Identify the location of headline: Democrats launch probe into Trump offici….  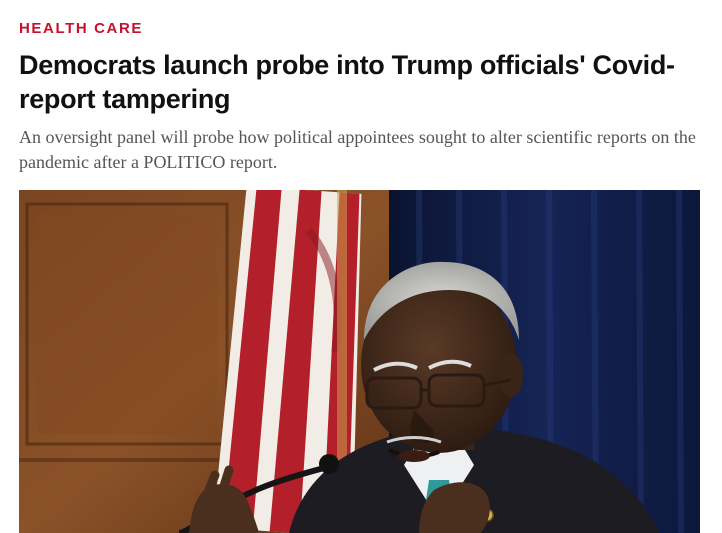
(364, 82).